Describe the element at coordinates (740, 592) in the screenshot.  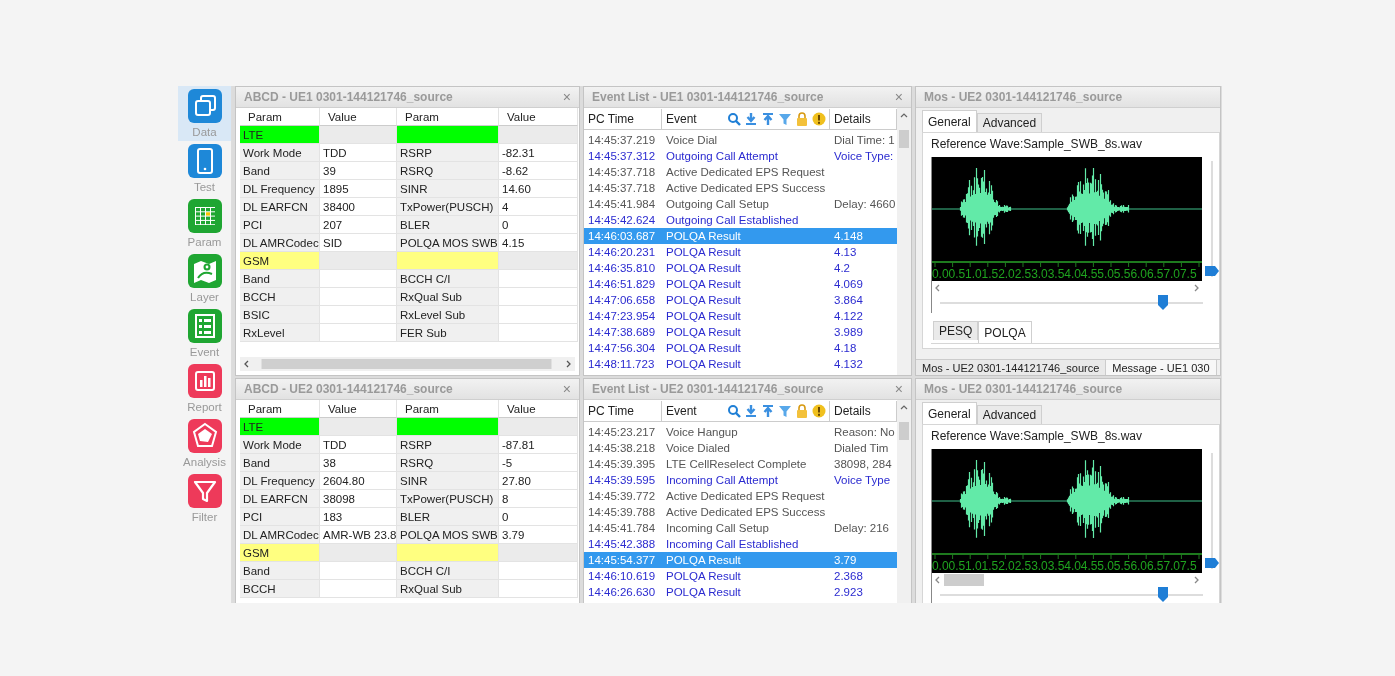
I see `event-row: 14:46:26.630 POLQA Result 2.923` at that location.